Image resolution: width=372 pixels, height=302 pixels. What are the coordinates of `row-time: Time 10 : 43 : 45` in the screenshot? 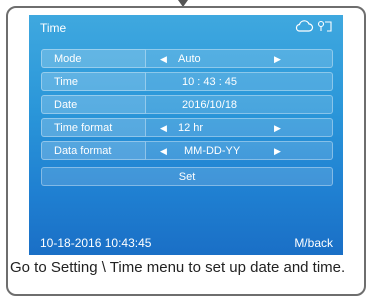 It's located at (187, 81).